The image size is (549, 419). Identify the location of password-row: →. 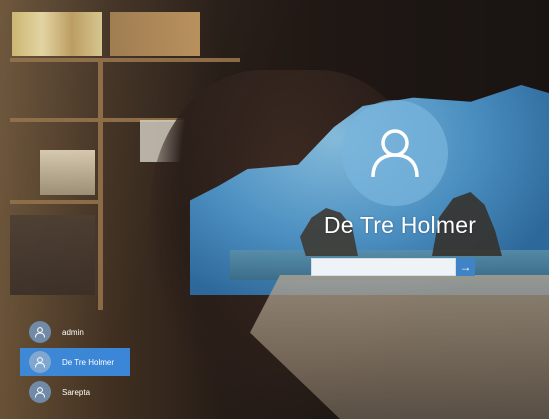
(393, 267).